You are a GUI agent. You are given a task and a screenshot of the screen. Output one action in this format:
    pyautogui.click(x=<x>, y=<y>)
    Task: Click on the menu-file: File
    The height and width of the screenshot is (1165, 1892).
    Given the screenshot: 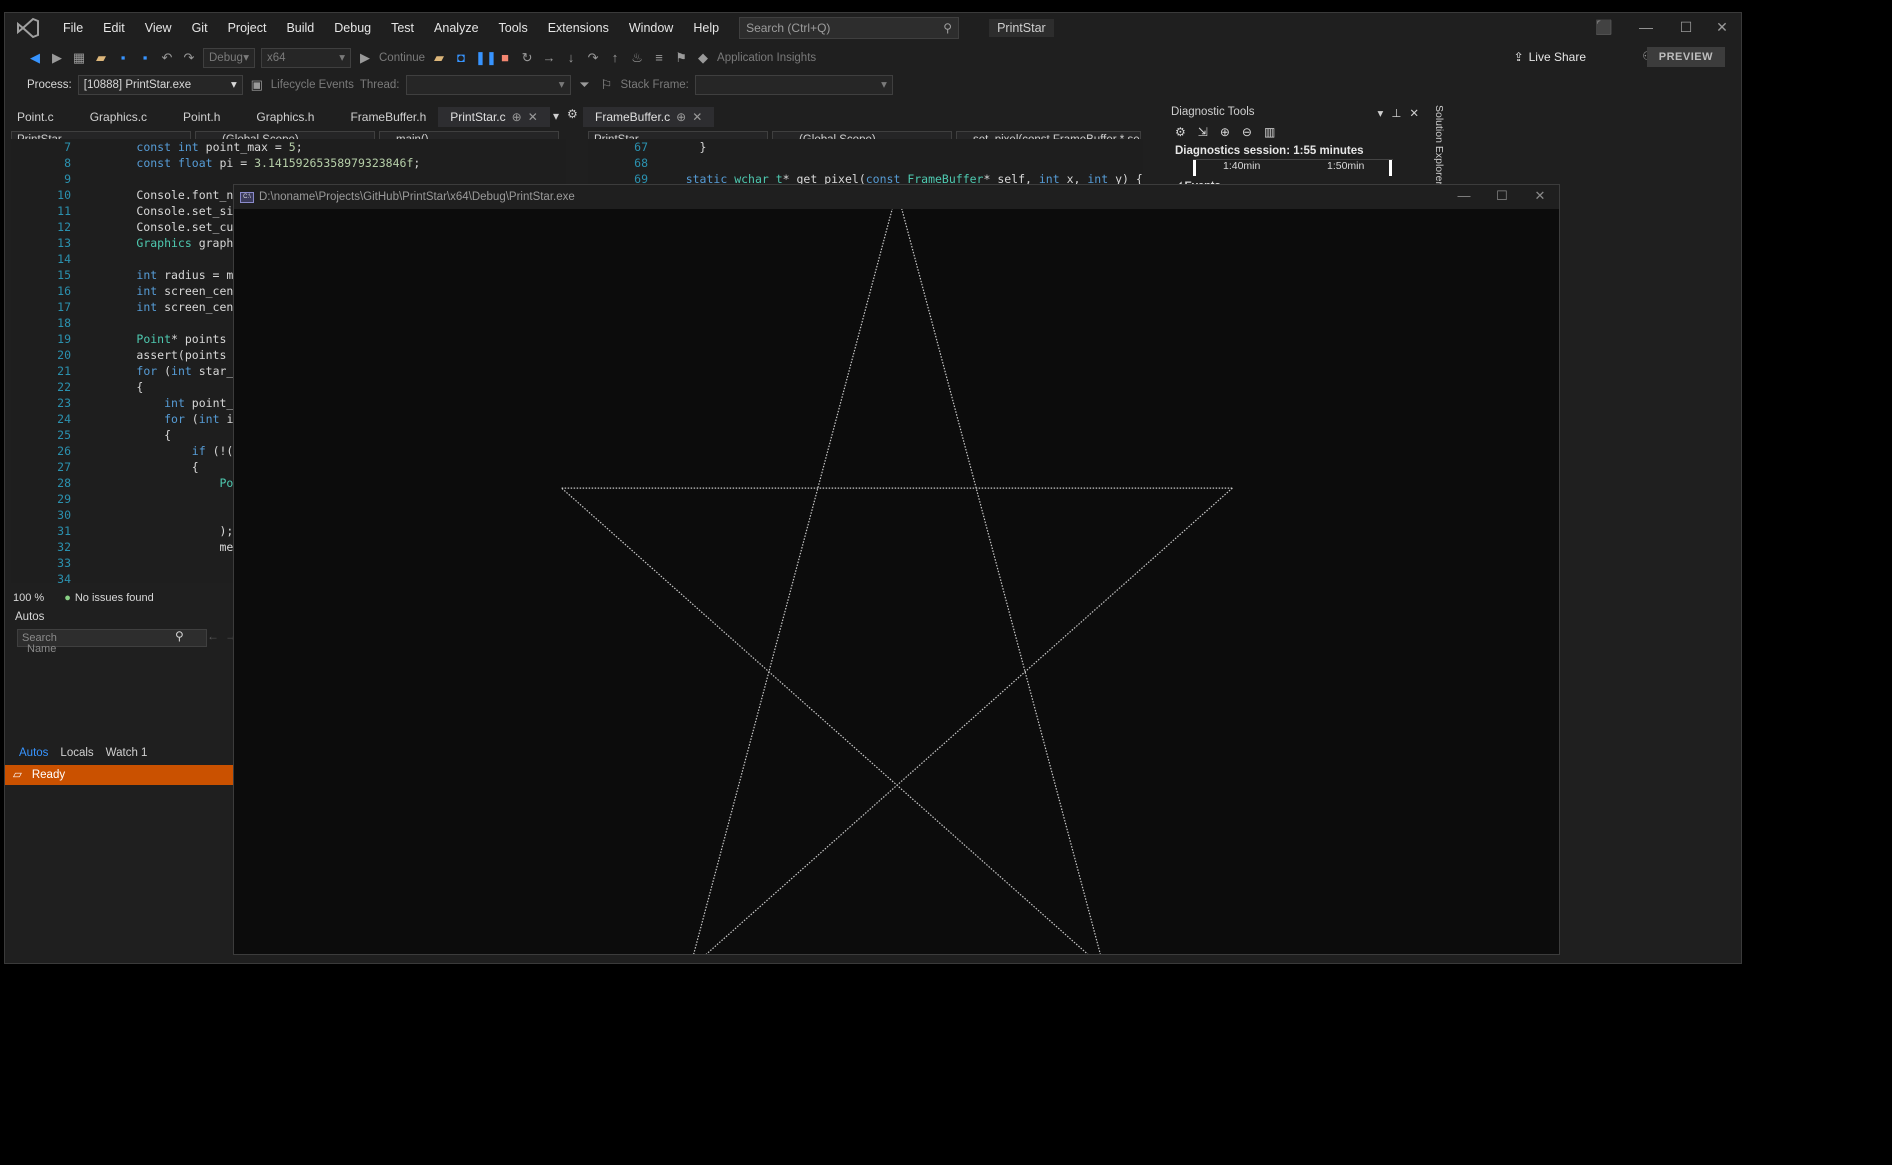 What is the action you would take?
    pyautogui.click(x=73, y=28)
    